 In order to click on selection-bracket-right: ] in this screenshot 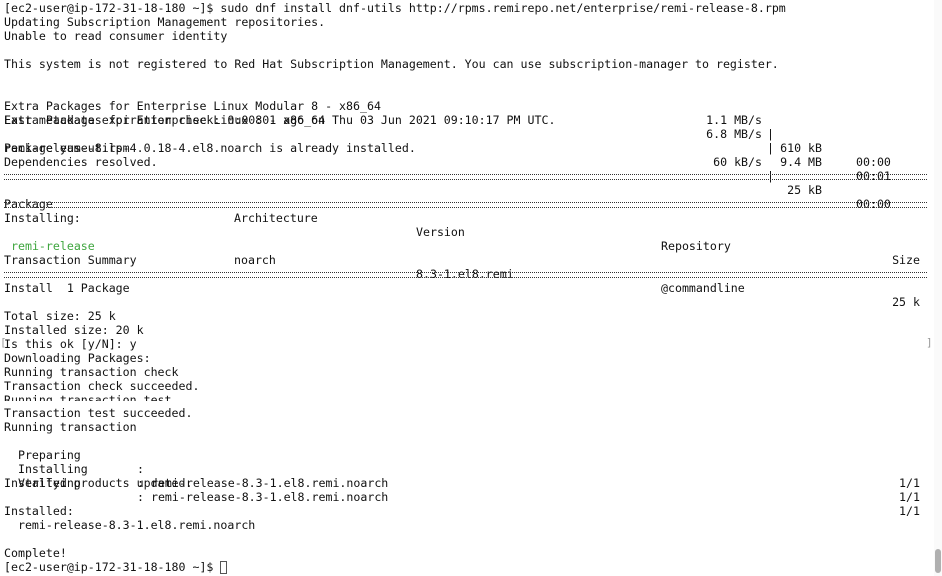, I will do `click(929, 342)`.